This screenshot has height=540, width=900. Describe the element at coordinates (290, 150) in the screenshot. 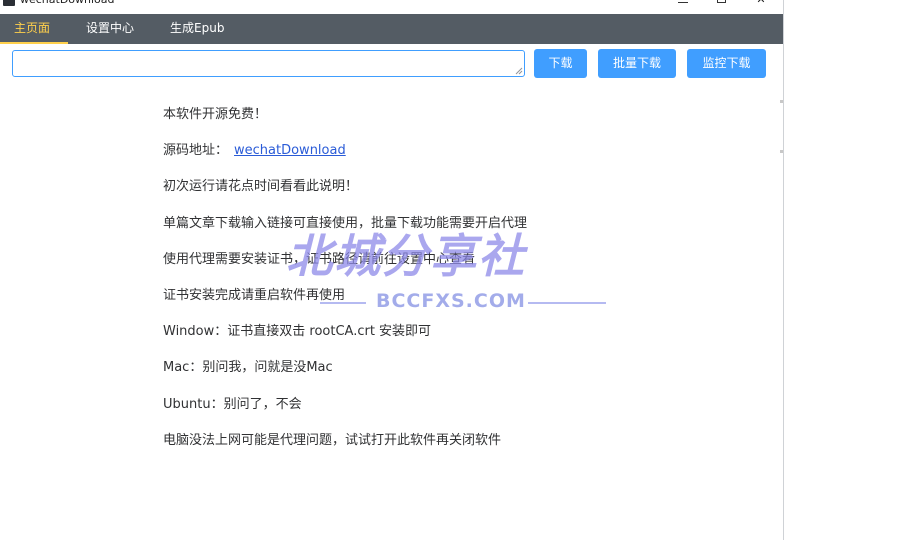

I see `repo-link: wechatDownload` at that location.